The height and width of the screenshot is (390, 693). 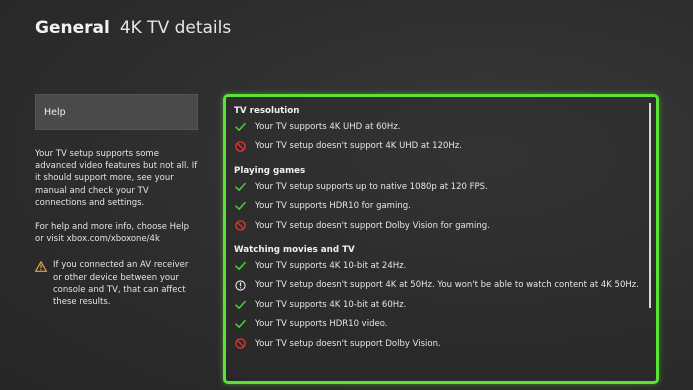 I want to click on result-text: Your TV supports 4K 10-bit at 60Hz., so click(x=331, y=304).